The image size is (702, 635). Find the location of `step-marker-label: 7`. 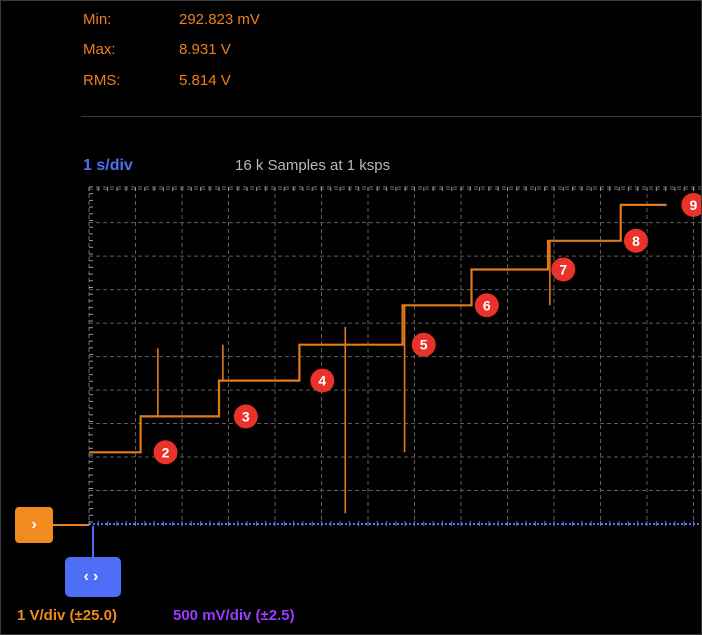

step-marker-label: 7 is located at coordinates (563, 269).